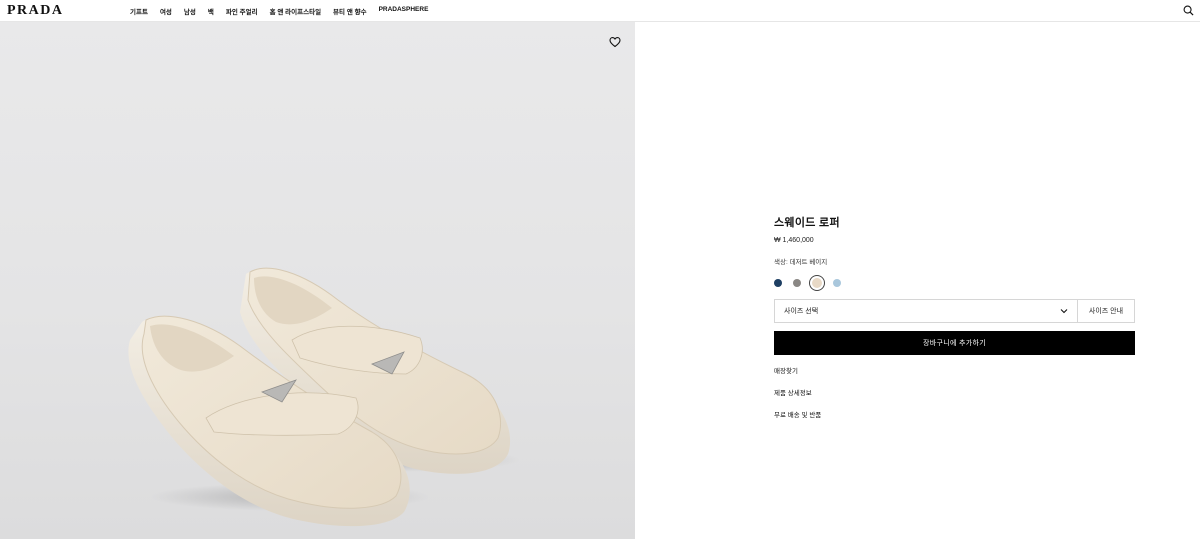 Image resolution: width=1200 pixels, height=539 pixels. I want to click on product-price: ₩ 1,460,000, so click(794, 240).